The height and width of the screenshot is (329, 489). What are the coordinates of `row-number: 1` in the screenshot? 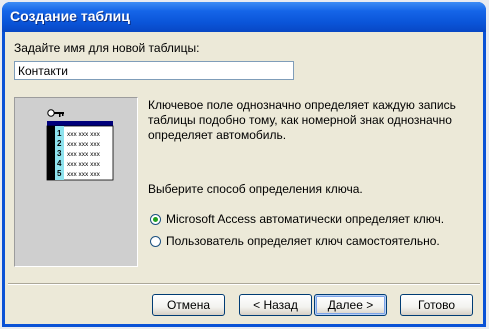 It's located at (59, 133).